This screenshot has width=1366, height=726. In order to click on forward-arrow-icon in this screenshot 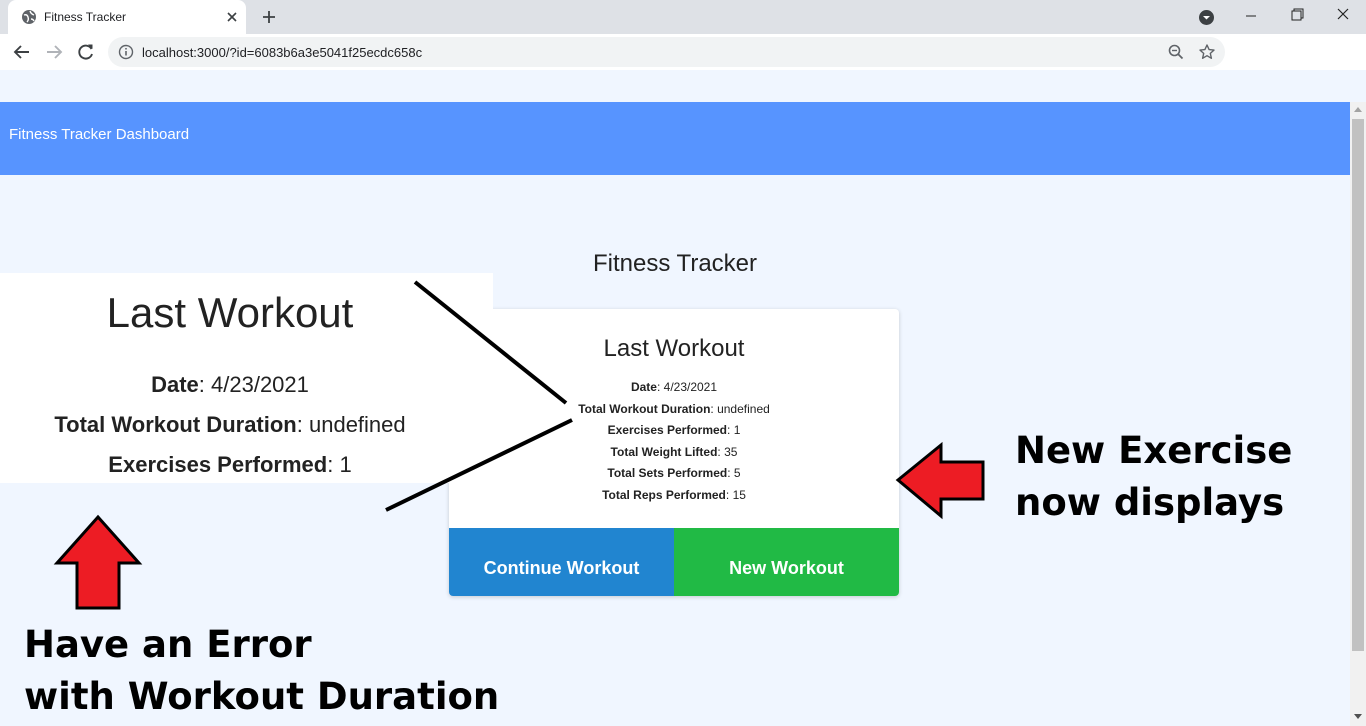, I will do `click(54, 52)`.